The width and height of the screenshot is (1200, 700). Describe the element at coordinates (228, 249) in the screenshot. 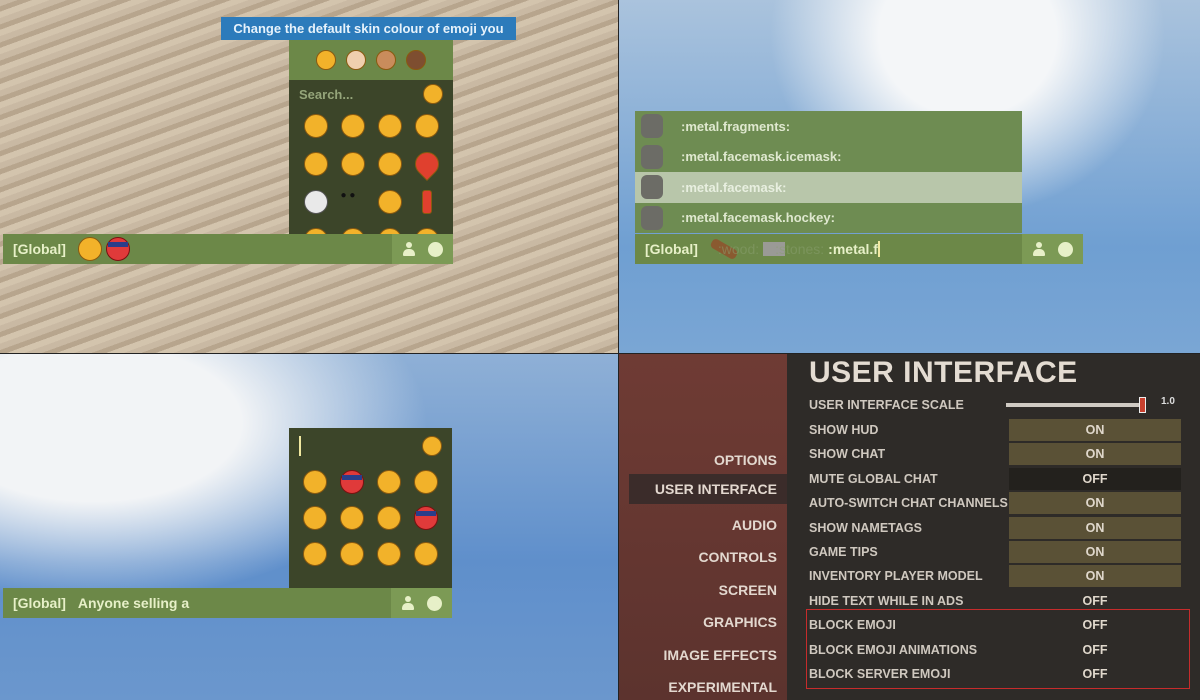

I see `chat-bar: [Global]` at that location.